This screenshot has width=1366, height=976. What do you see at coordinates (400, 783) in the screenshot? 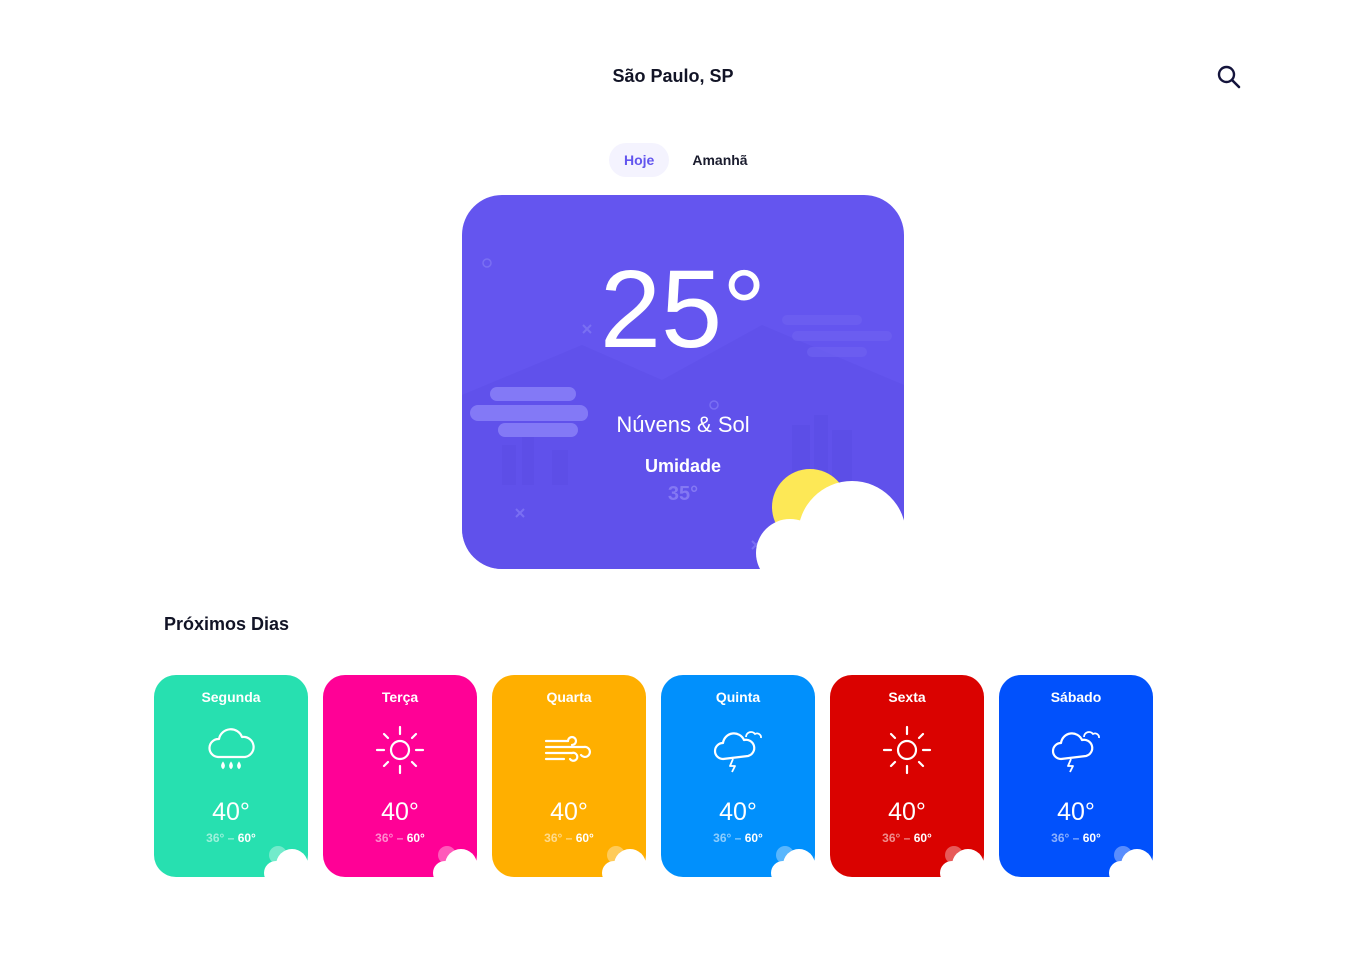
I see `forecast-card-tuesday: Terça 40° 36° – 60°` at bounding box center [400, 783].